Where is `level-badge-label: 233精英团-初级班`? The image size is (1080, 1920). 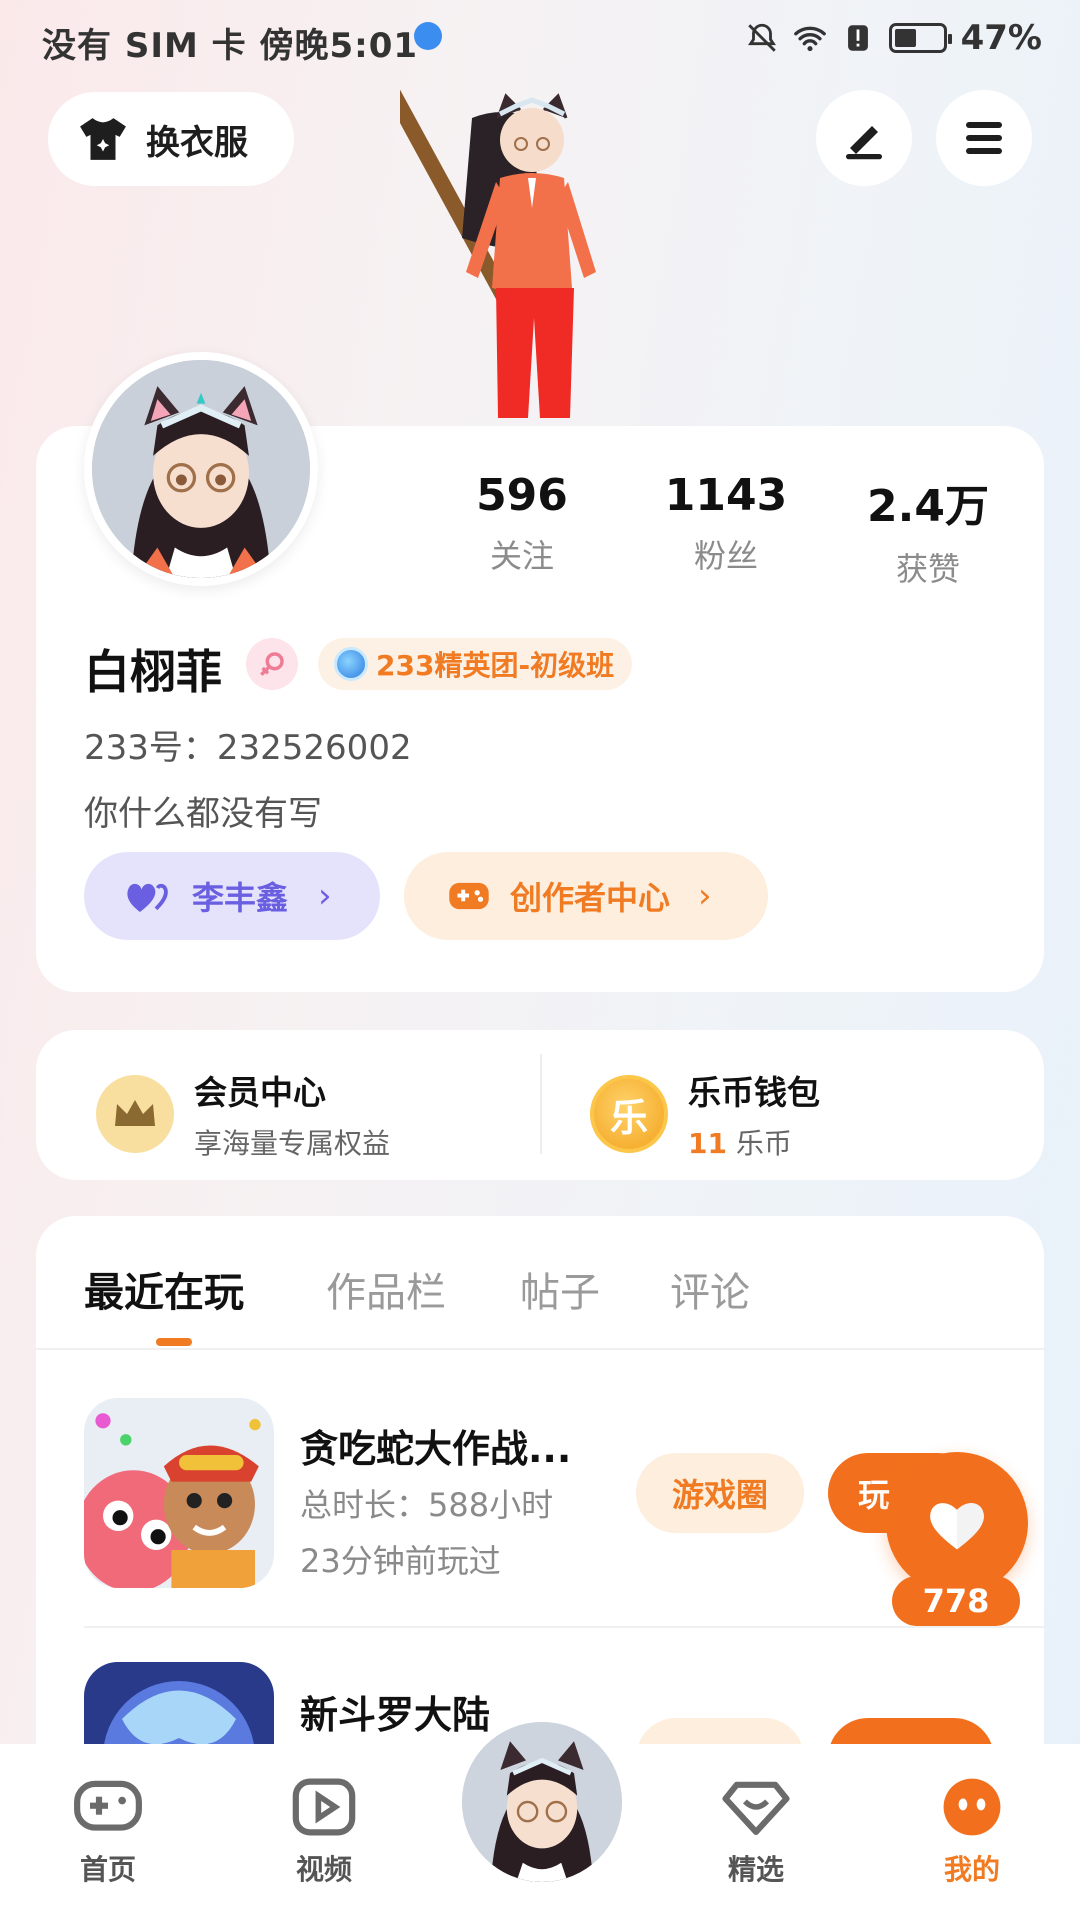
level-badge-label: 233精英团-初级班 is located at coordinates (495, 665).